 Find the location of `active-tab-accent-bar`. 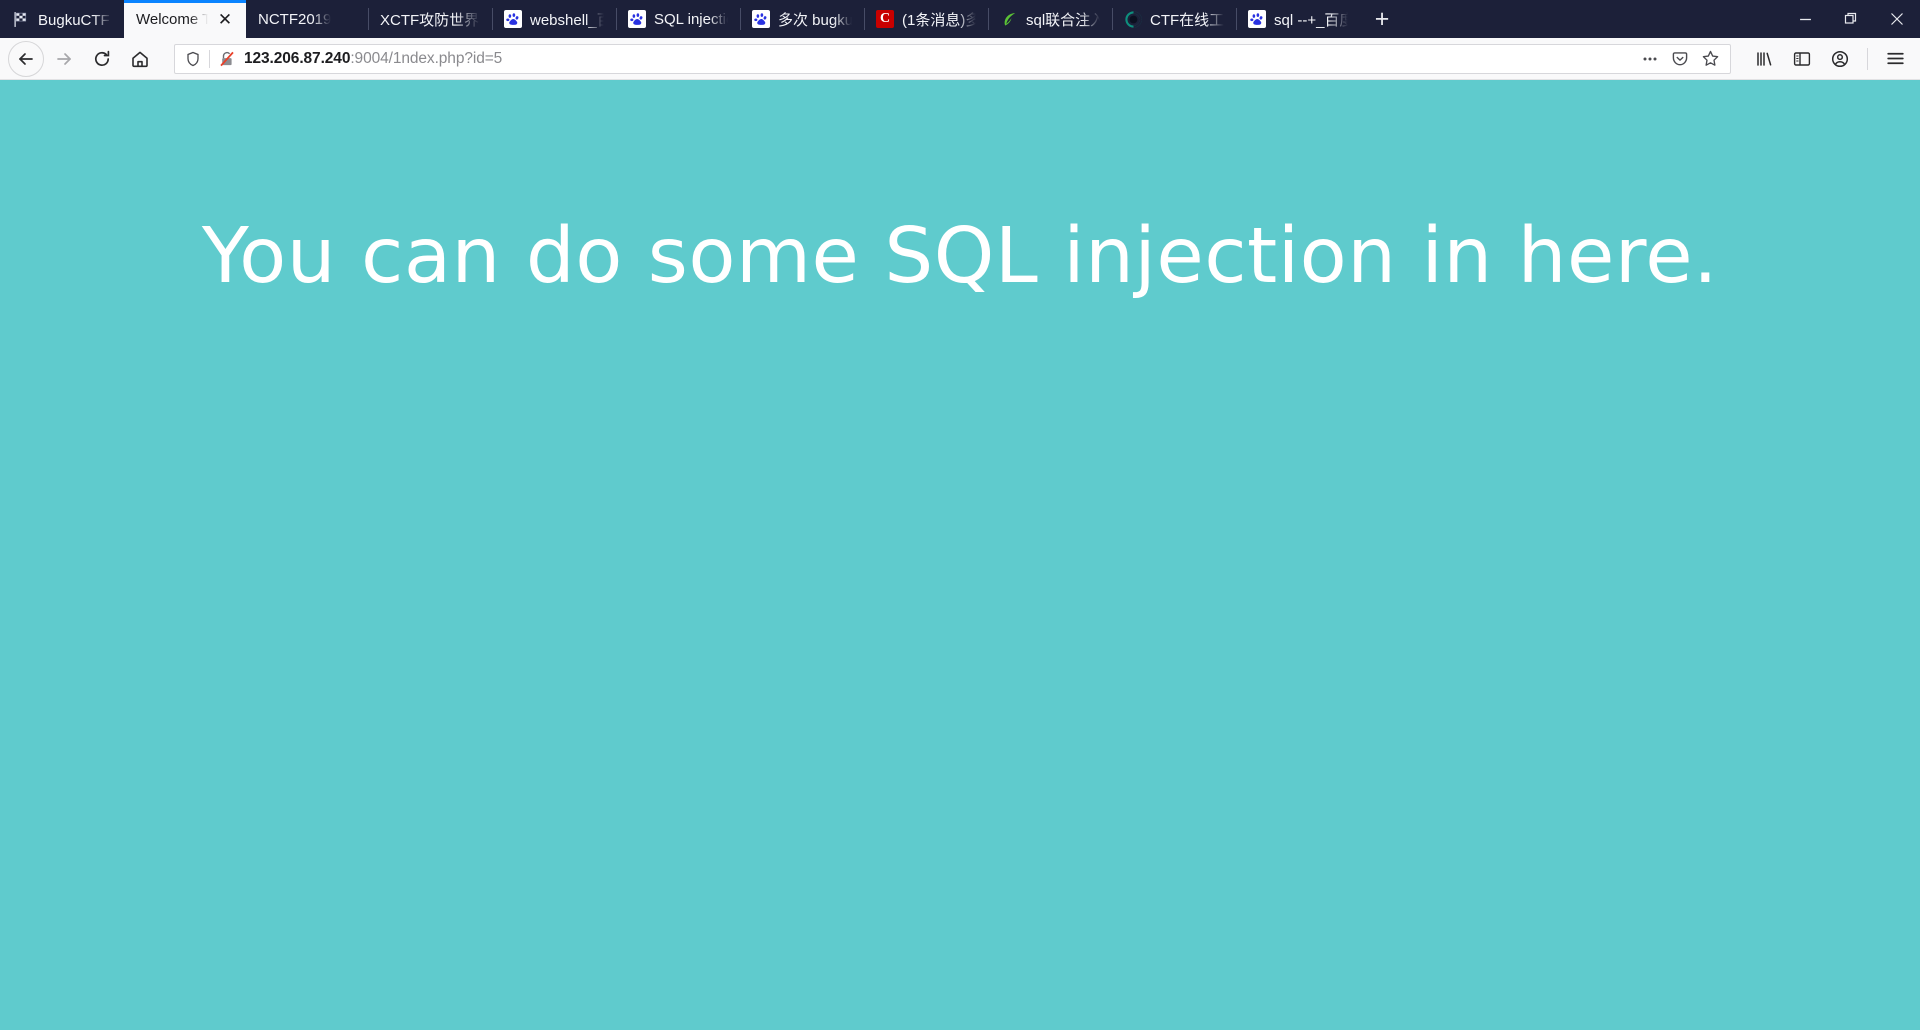

active-tab-accent-bar is located at coordinates (185, 1).